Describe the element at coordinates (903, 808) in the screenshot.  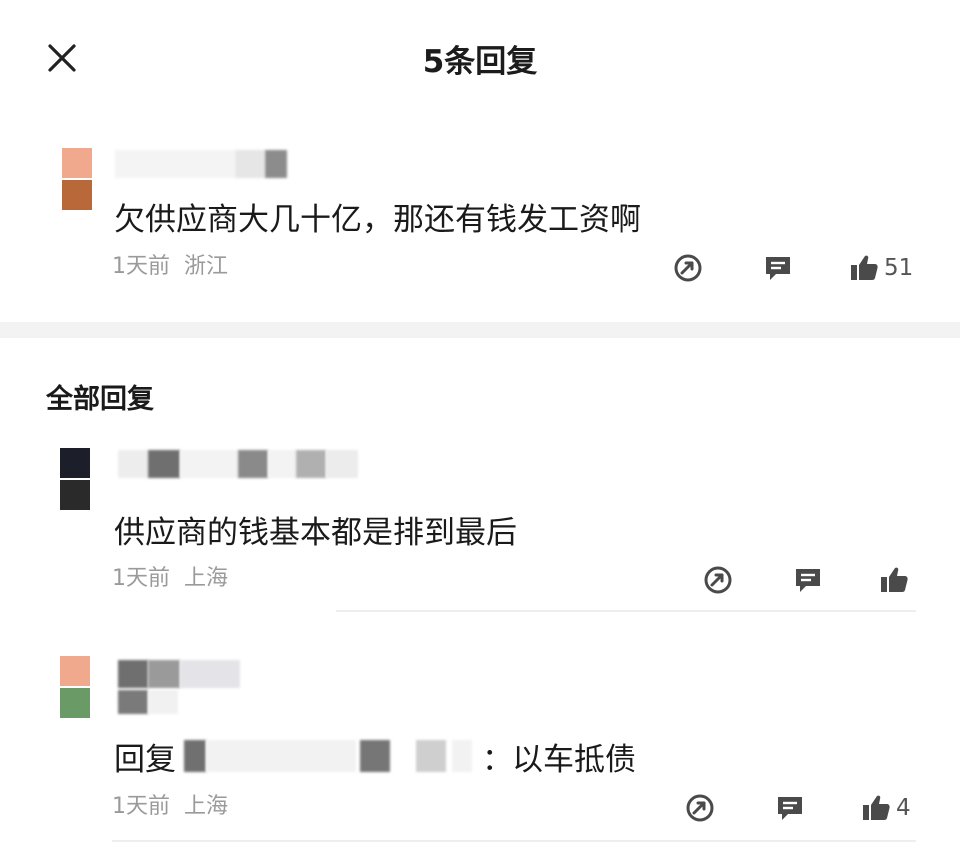
I see `like-count: 4` at that location.